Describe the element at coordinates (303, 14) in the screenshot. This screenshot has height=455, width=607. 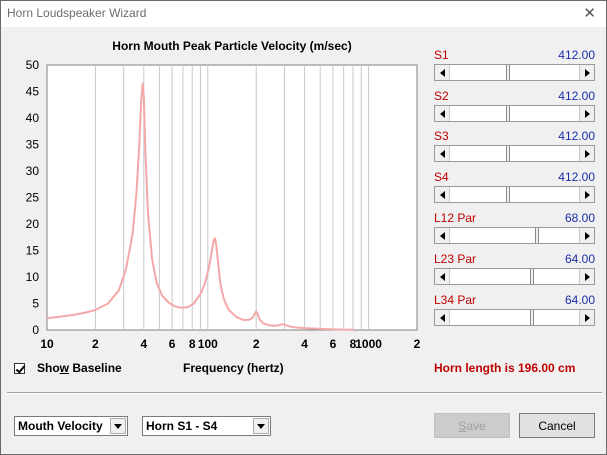
I see `title-bar: Horn Loudspeaker Wizard ✕` at that location.